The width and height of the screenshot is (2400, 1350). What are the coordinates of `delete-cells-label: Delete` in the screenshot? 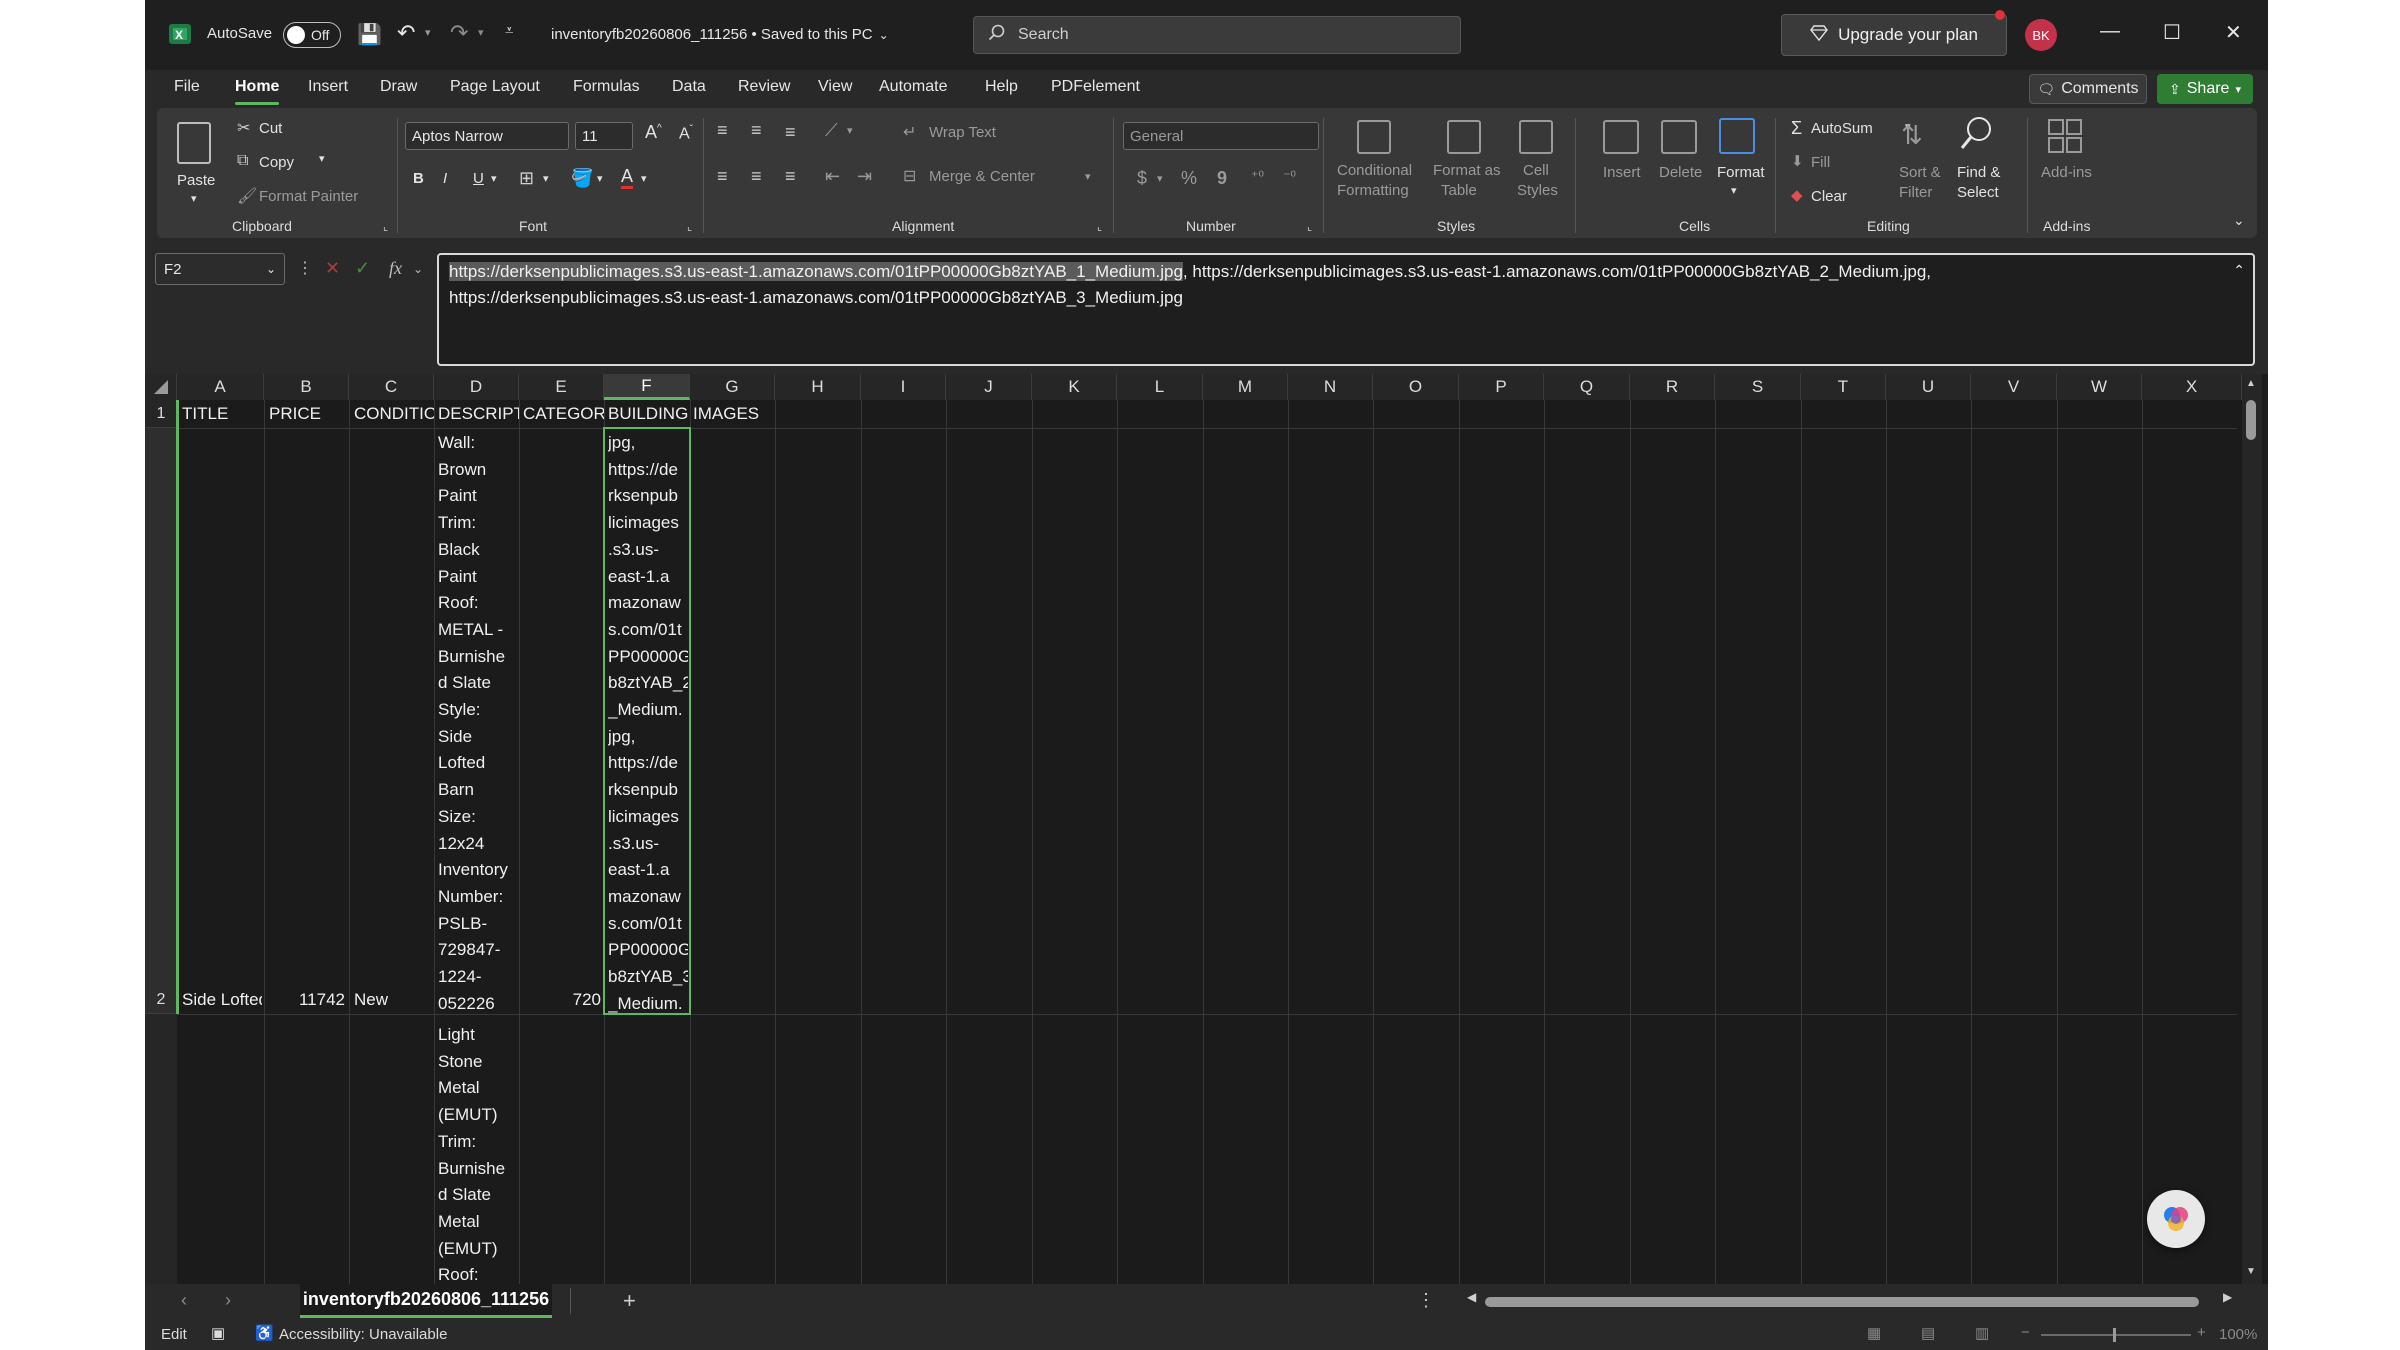 It's located at (1680, 172).